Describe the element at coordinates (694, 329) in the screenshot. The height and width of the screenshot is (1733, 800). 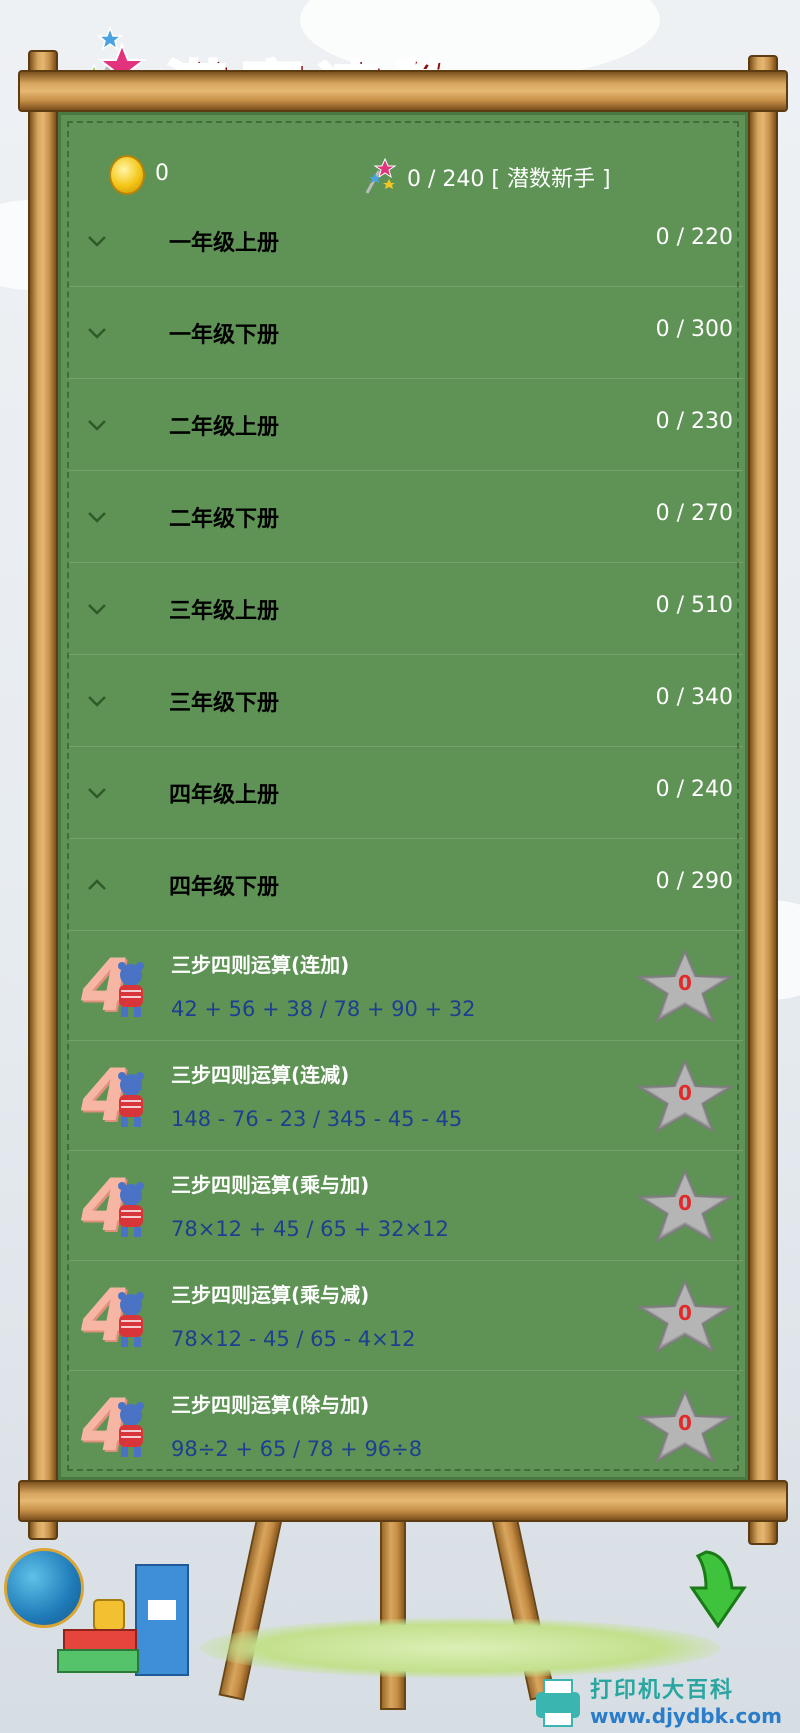
I see `grade-progress-count: 0 / 300` at that location.